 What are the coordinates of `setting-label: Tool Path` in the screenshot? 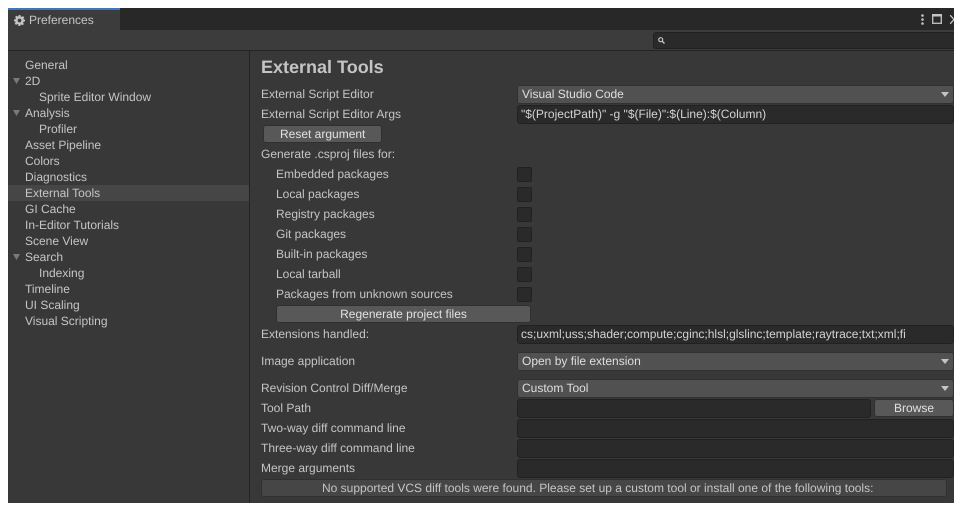 It's located at (286, 408).